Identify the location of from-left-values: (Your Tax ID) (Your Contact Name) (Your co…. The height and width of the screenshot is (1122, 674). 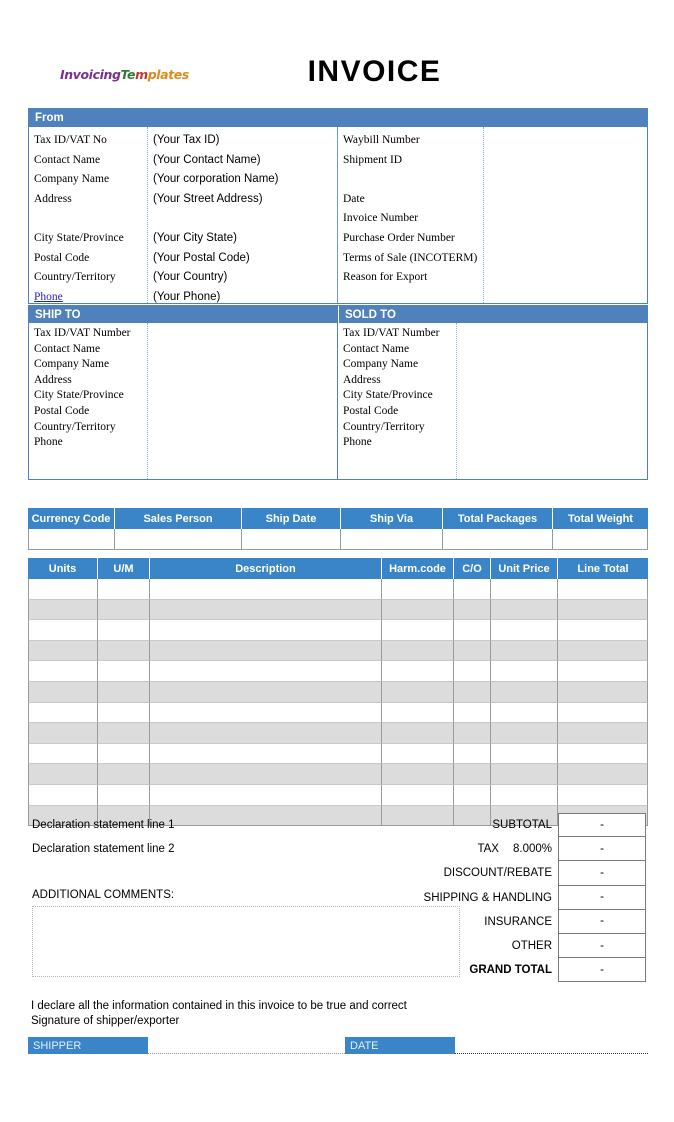
(242, 215).